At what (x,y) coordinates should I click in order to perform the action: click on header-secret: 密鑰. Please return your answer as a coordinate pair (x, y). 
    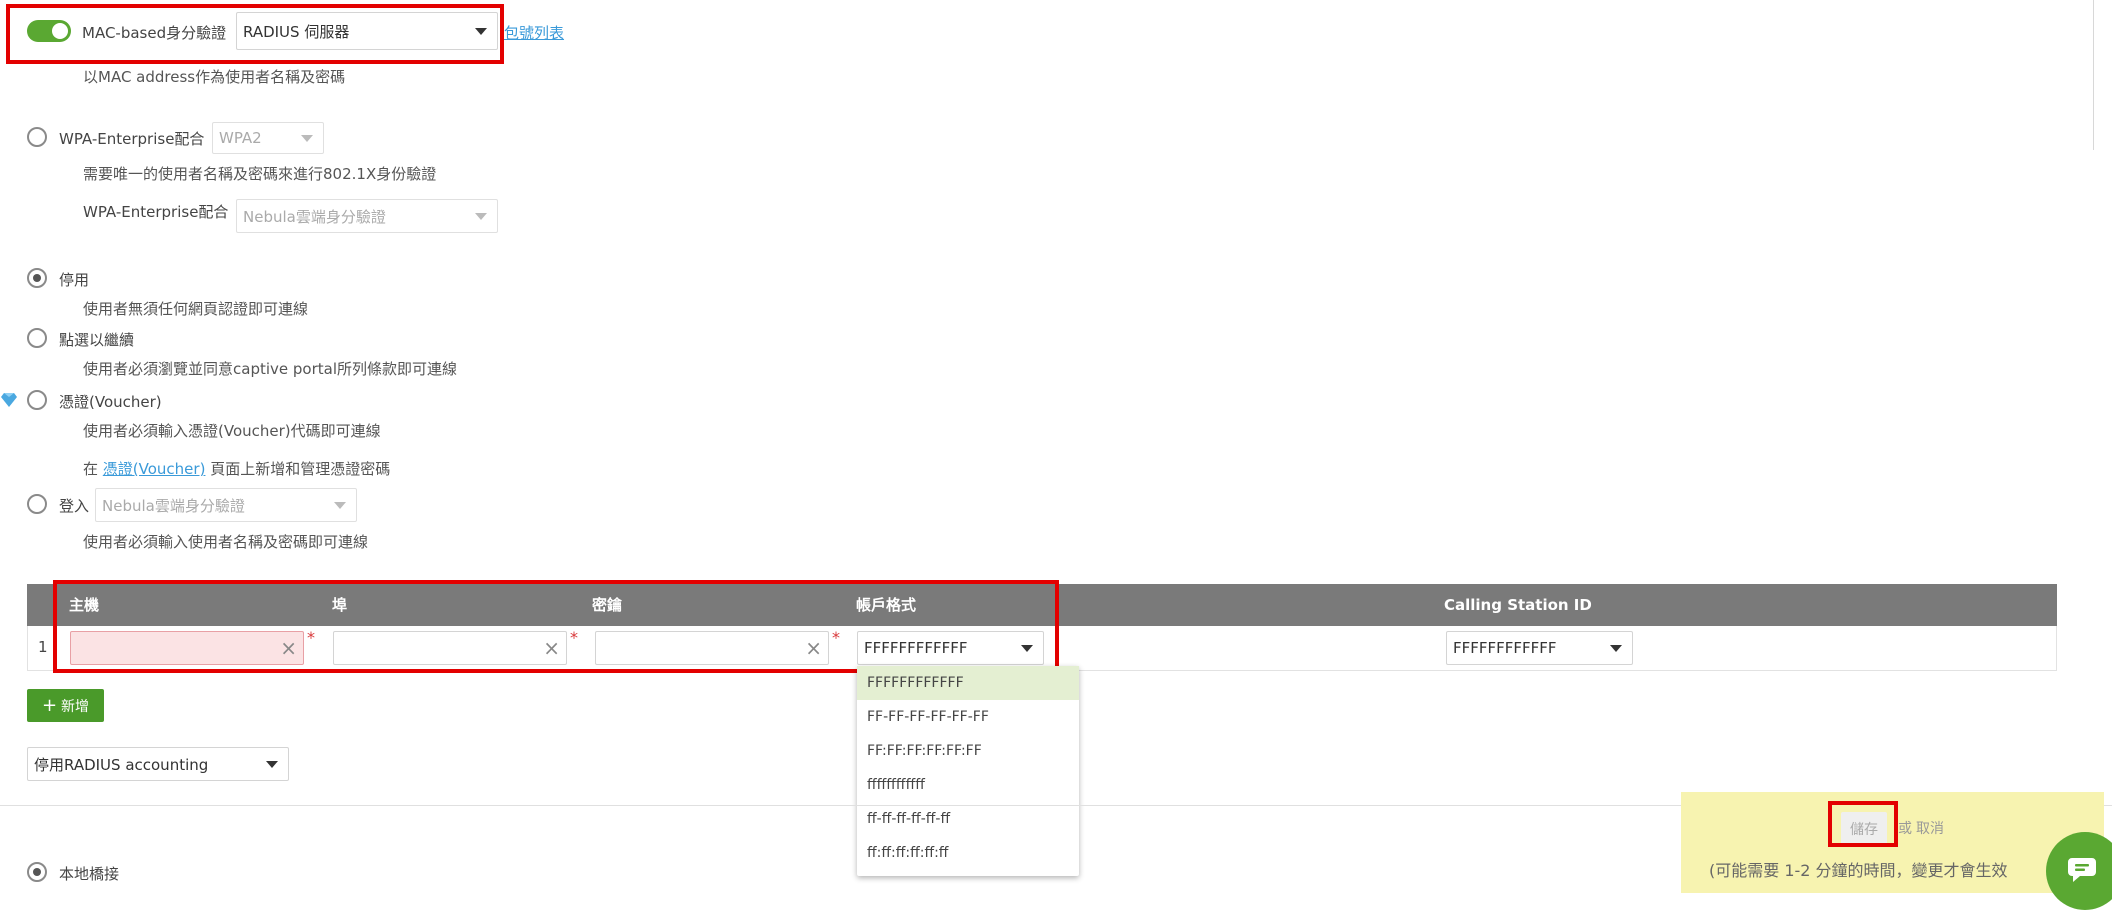
    Looking at the image, I should click on (607, 605).